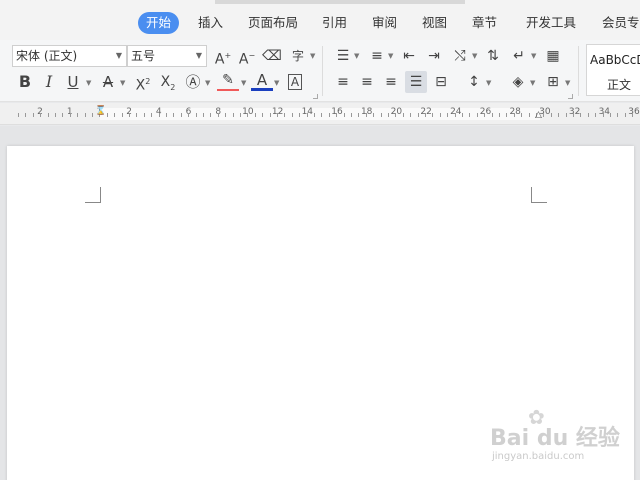 The height and width of the screenshot is (480, 640). I want to click on increase-font-size-icon: A+, so click(223, 56).